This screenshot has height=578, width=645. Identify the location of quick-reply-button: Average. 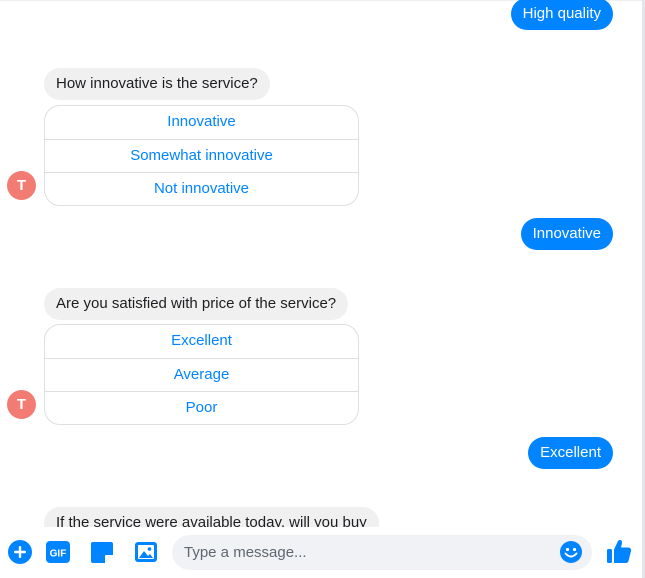
(201, 374).